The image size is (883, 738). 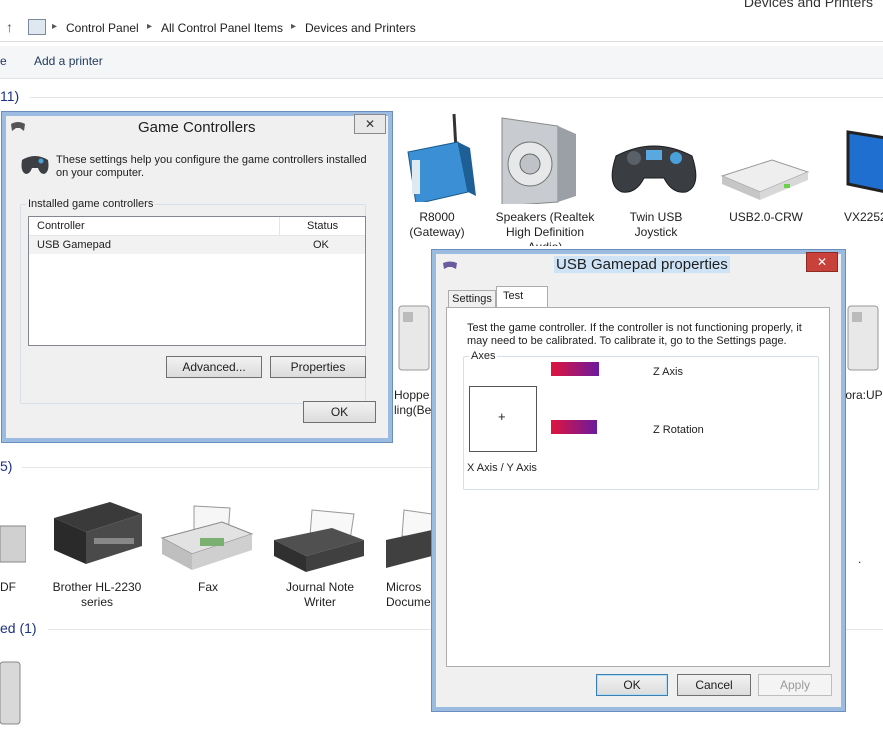 I want to click on command-partial: e, so click(x=3, y=61).